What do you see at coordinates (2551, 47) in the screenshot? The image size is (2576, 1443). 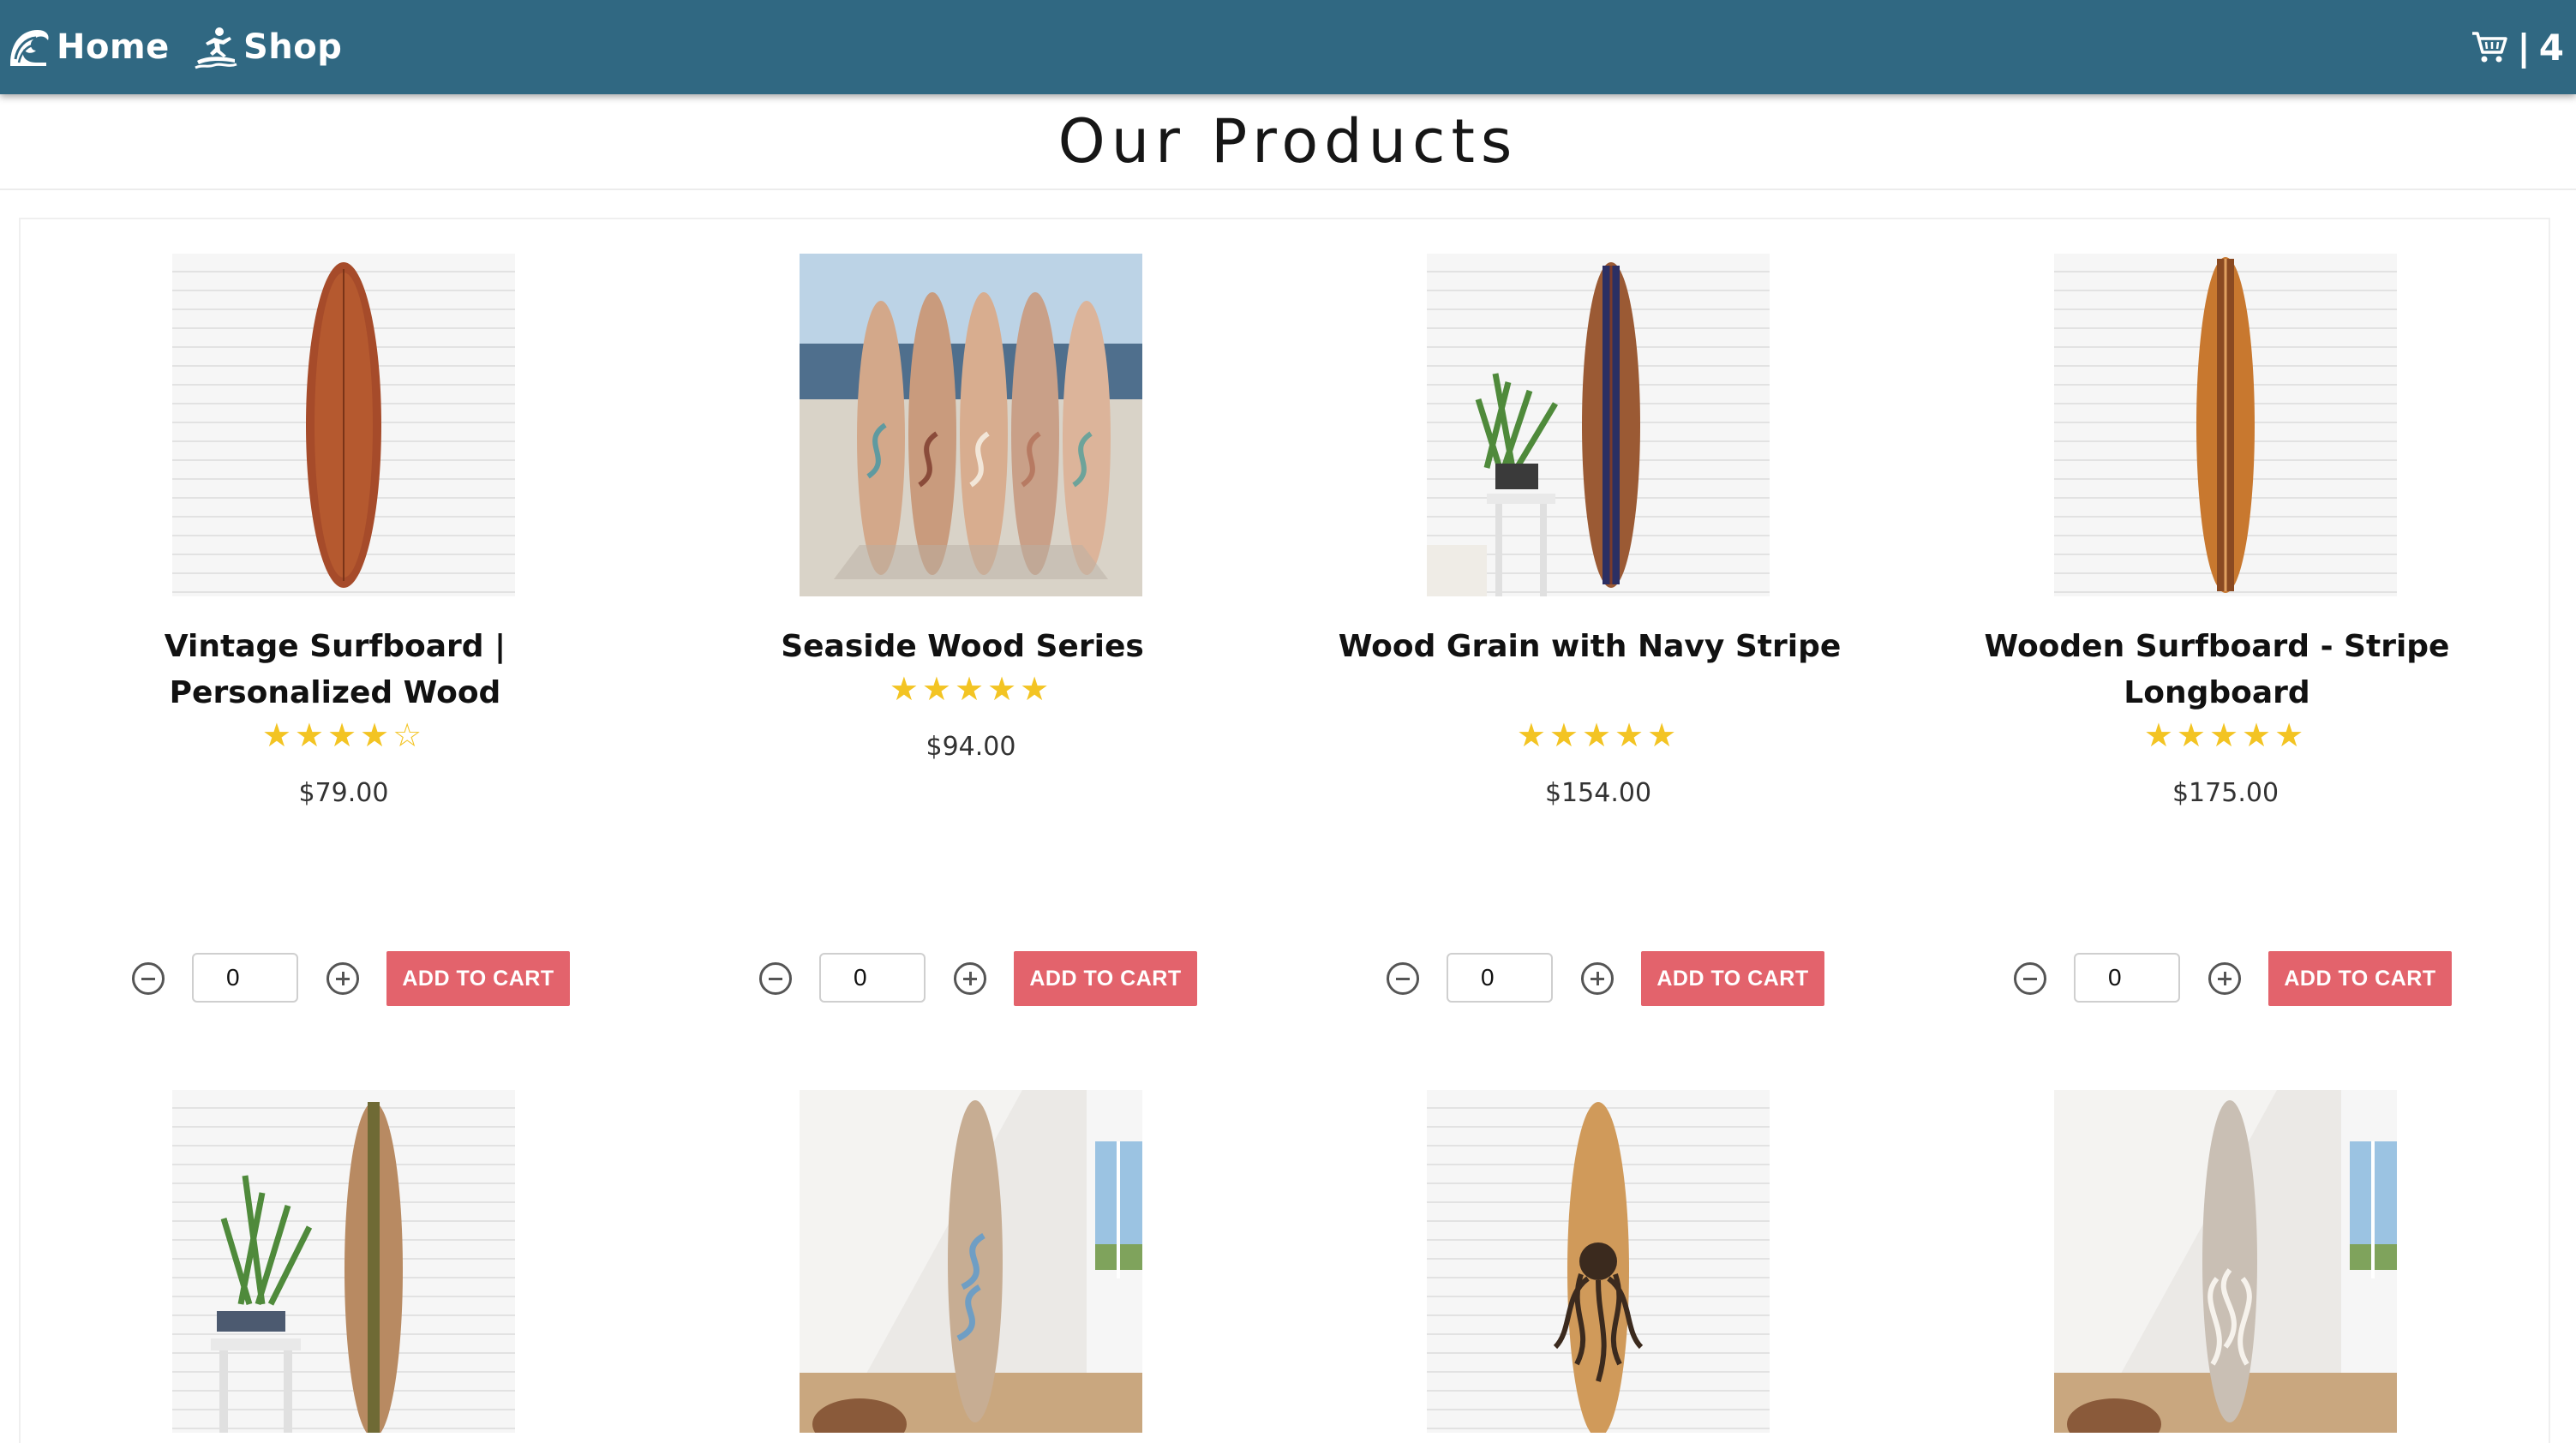 I see `cart-count: 4` at bounding box center [2551, 47].